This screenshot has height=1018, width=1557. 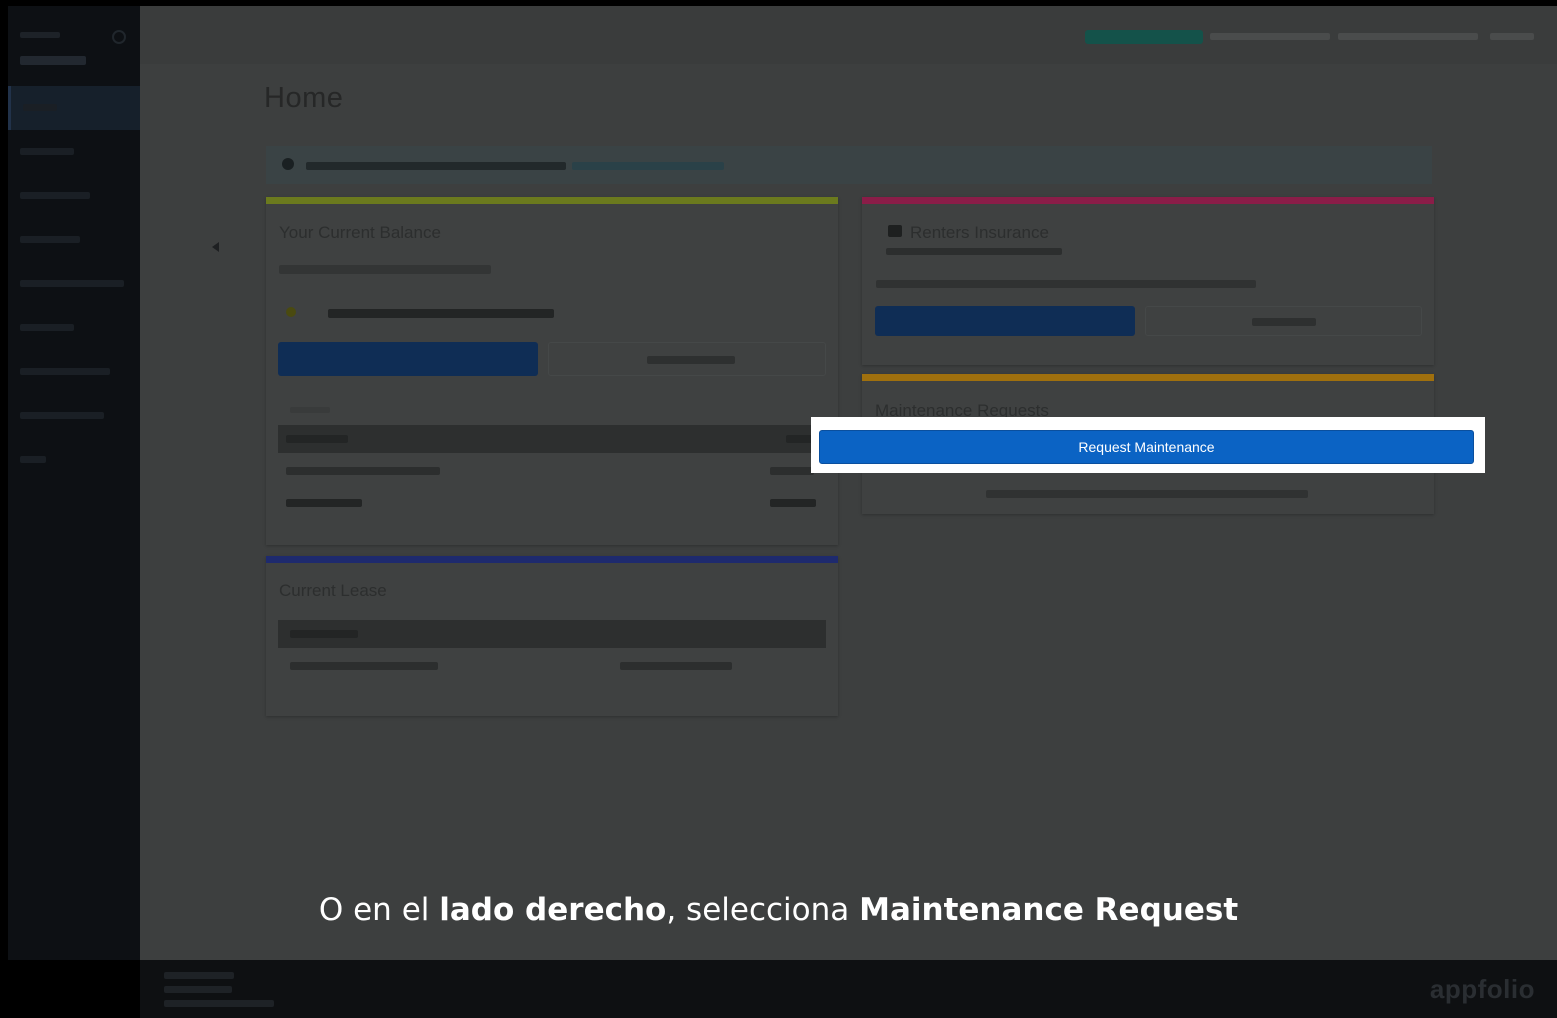 What do you see at coordinates (436, 166) in the screenshot?
I see `banner-text` at bounding box center [436, 166].